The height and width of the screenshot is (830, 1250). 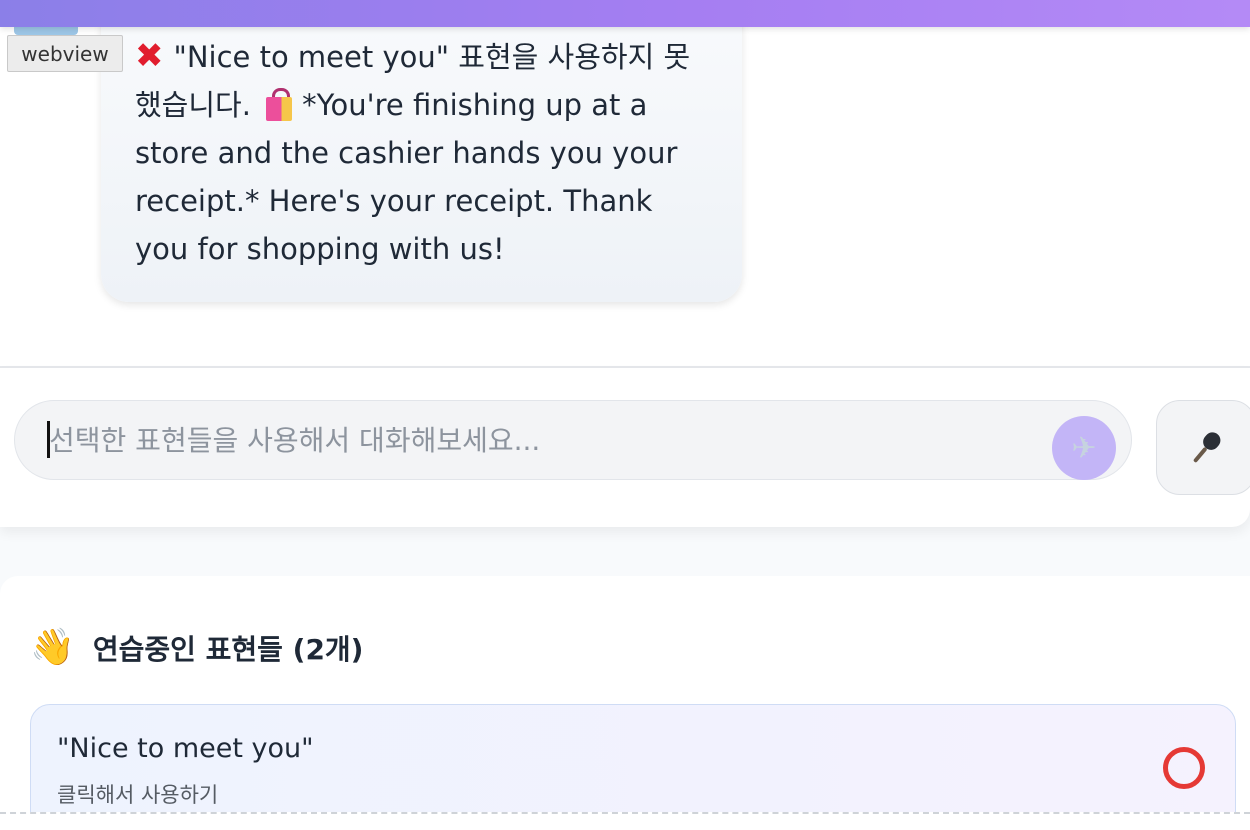 What do you see at coordinates (46, 31) in the screenshot?
I see `avatar` at bounding box center [46, 31].